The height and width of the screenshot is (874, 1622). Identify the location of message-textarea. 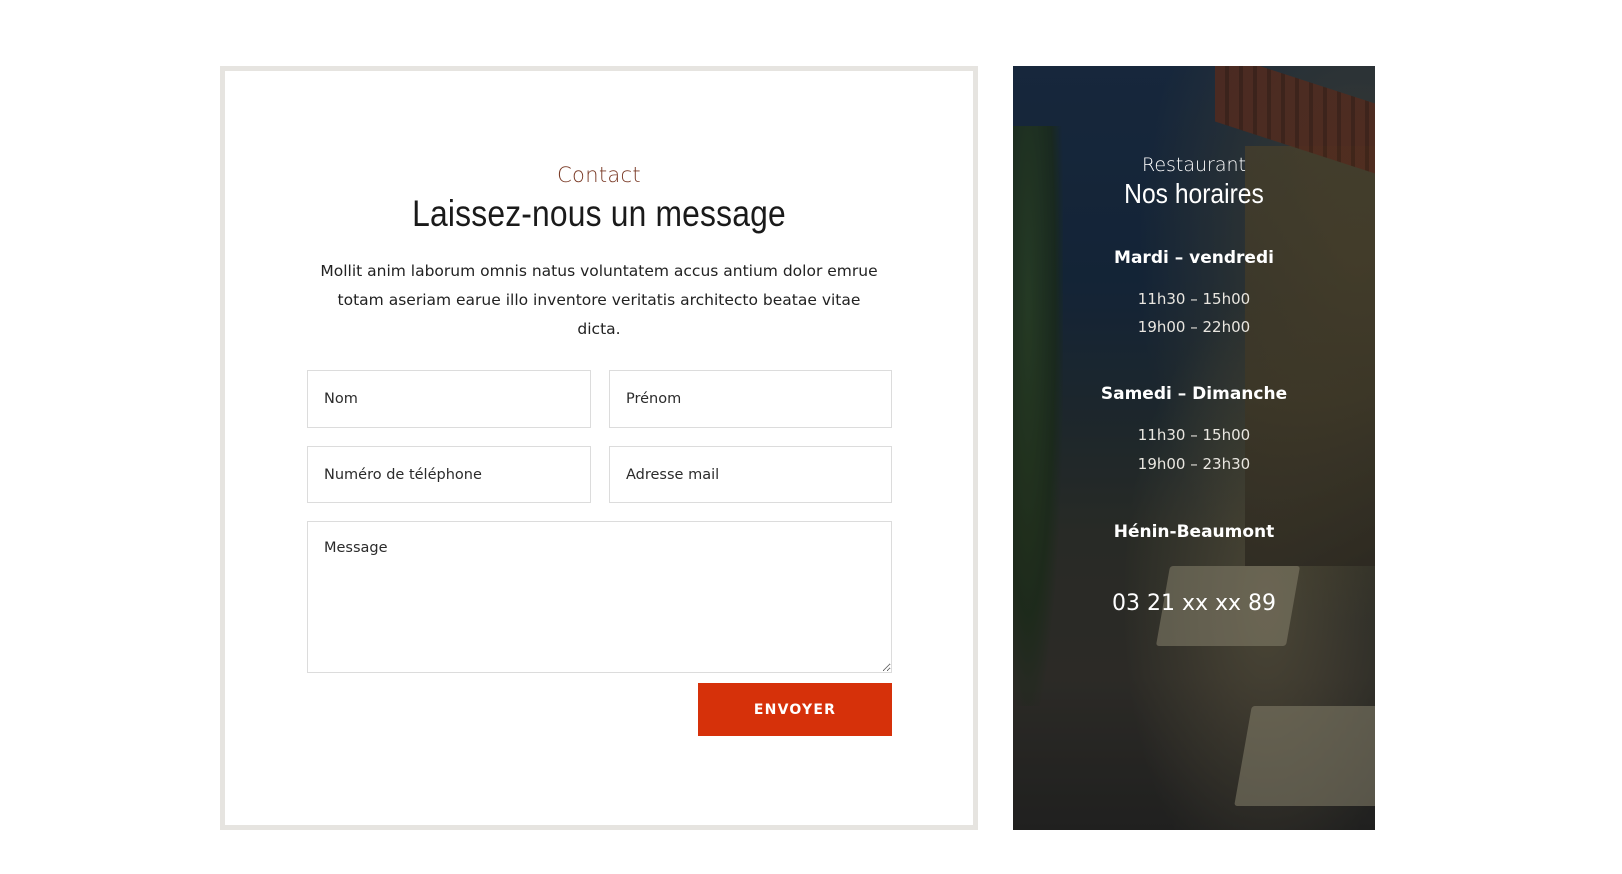
(599, 597).